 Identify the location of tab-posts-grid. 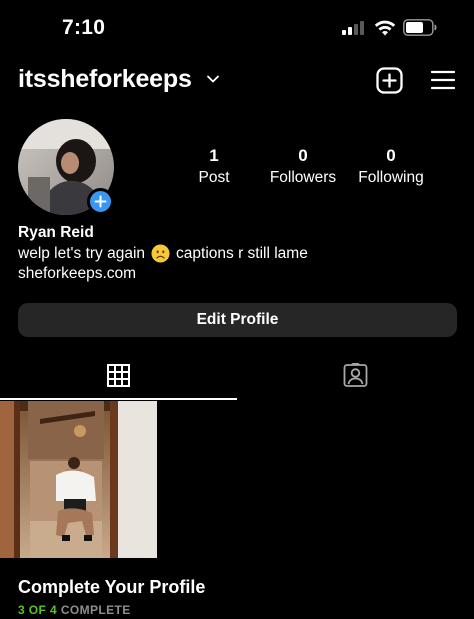
(118, 378).